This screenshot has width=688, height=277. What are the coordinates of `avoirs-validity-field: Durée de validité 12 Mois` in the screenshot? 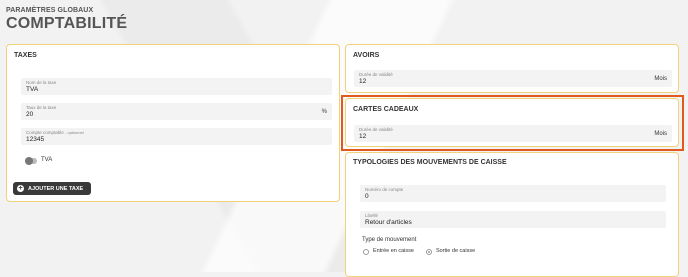 It's located at (513, 78).